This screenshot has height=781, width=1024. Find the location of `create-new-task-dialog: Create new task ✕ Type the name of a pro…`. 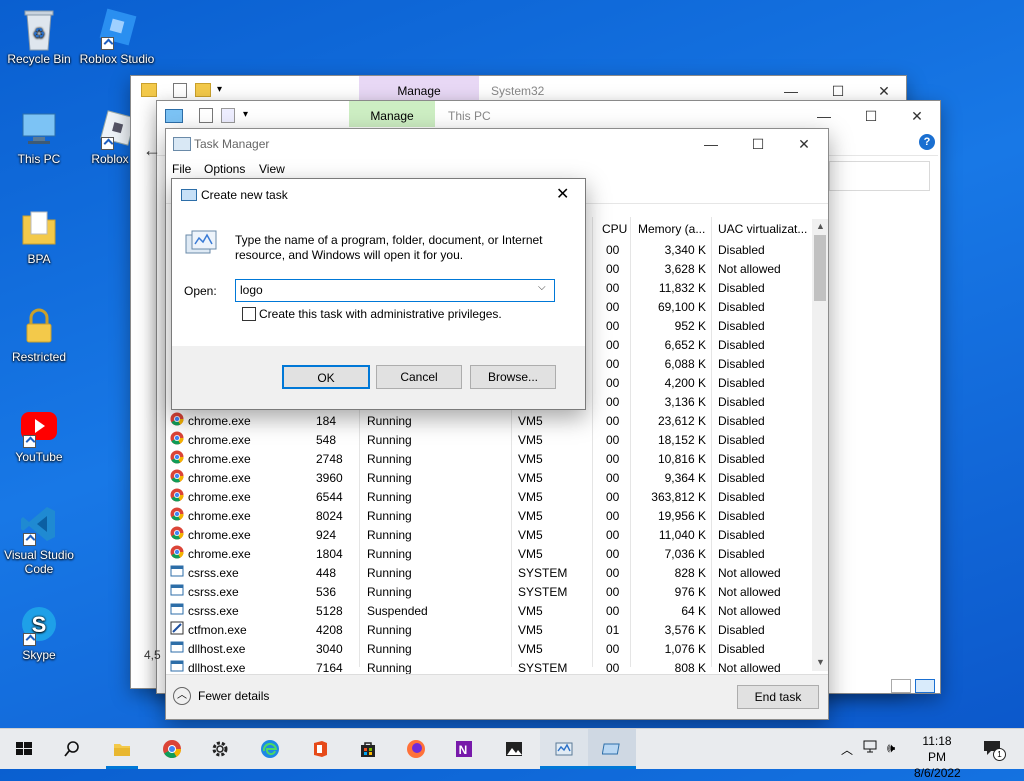

create-new-task-dialog: Create new task ✕ Type the name of a pro… is located at coordinates (378, 294).